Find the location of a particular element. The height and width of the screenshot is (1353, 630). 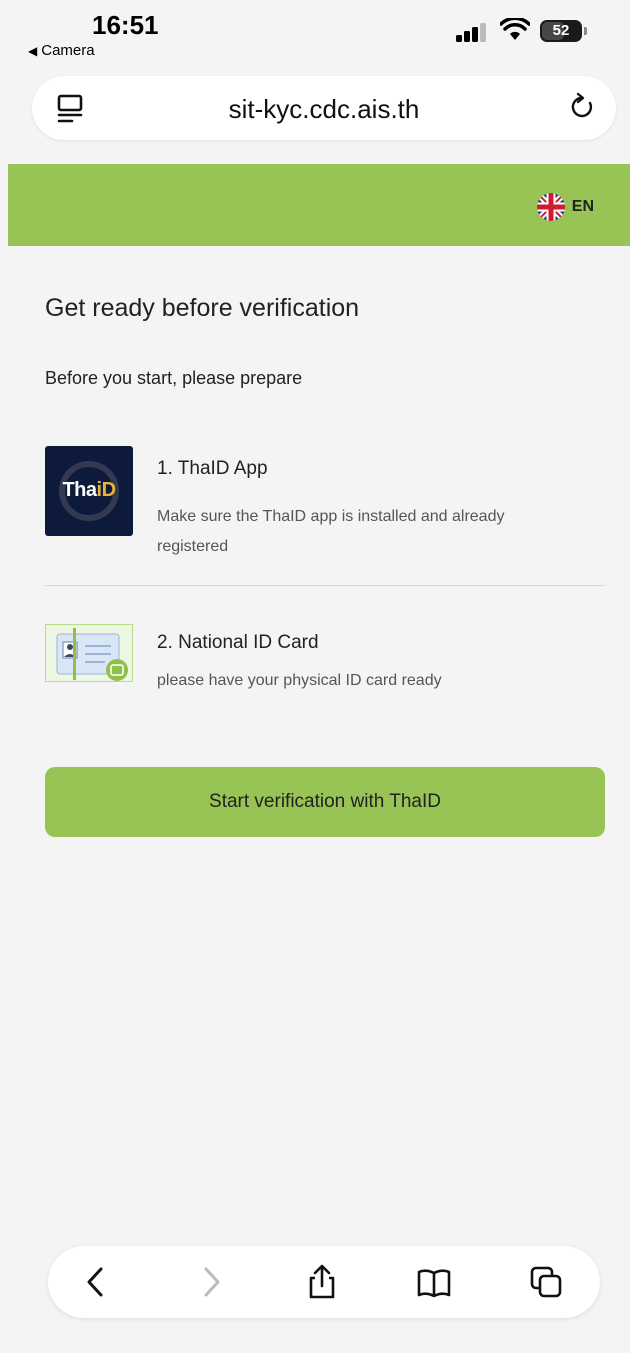

reload-icon is located at coordinates (583, 107).